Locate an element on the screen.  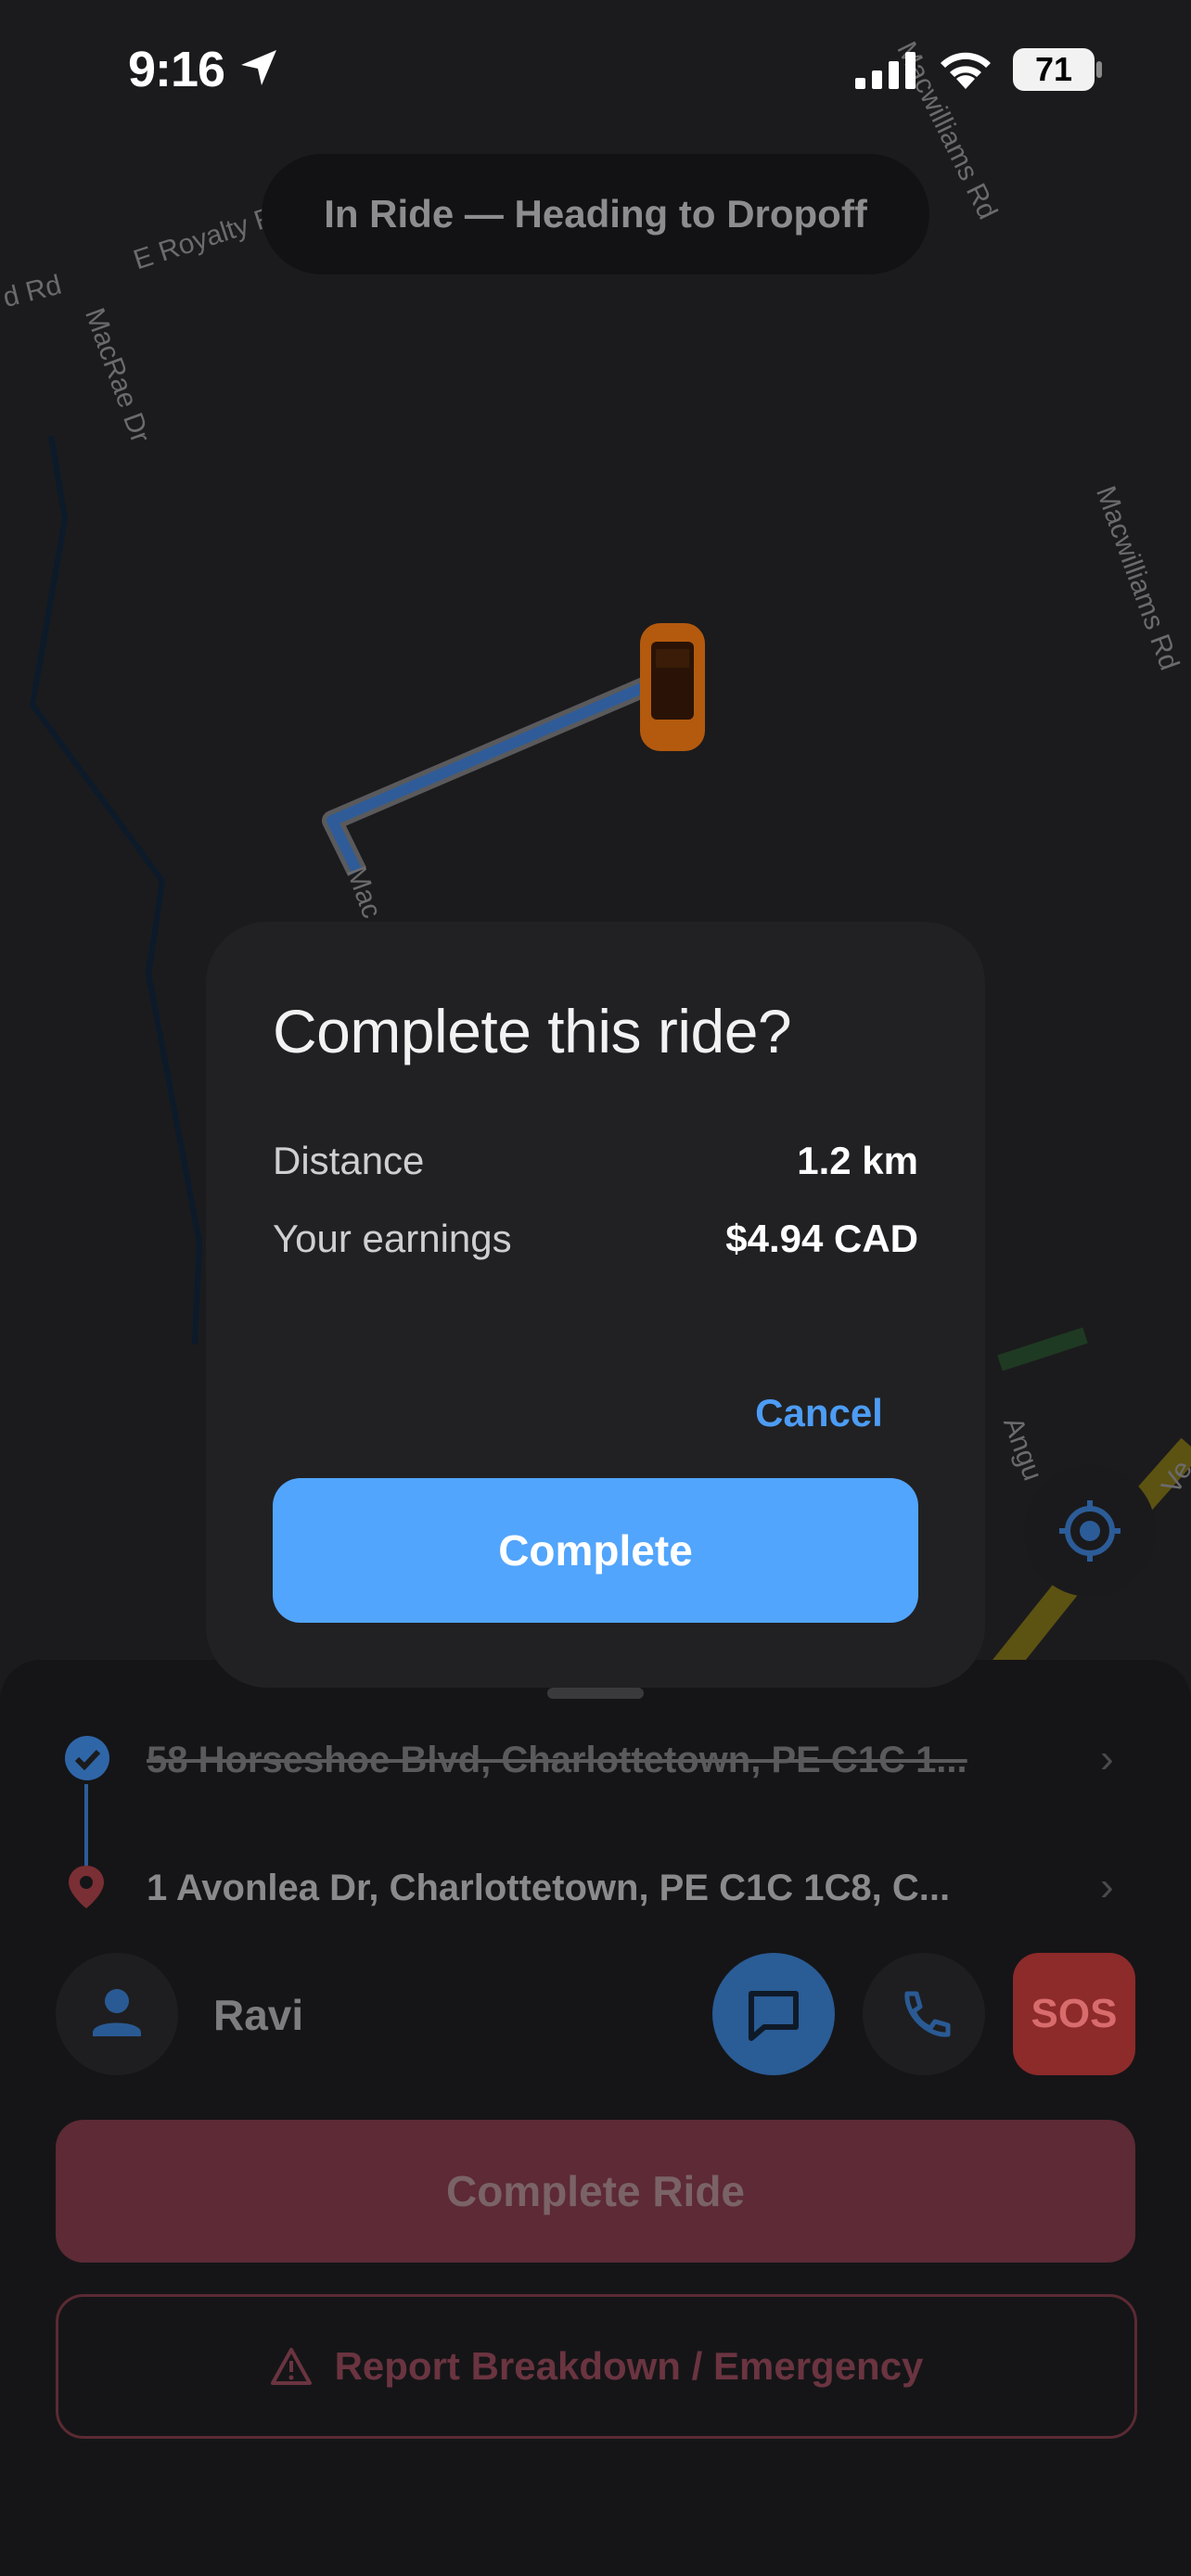
crosshair-icon is located at coordinates (1090, 1531).